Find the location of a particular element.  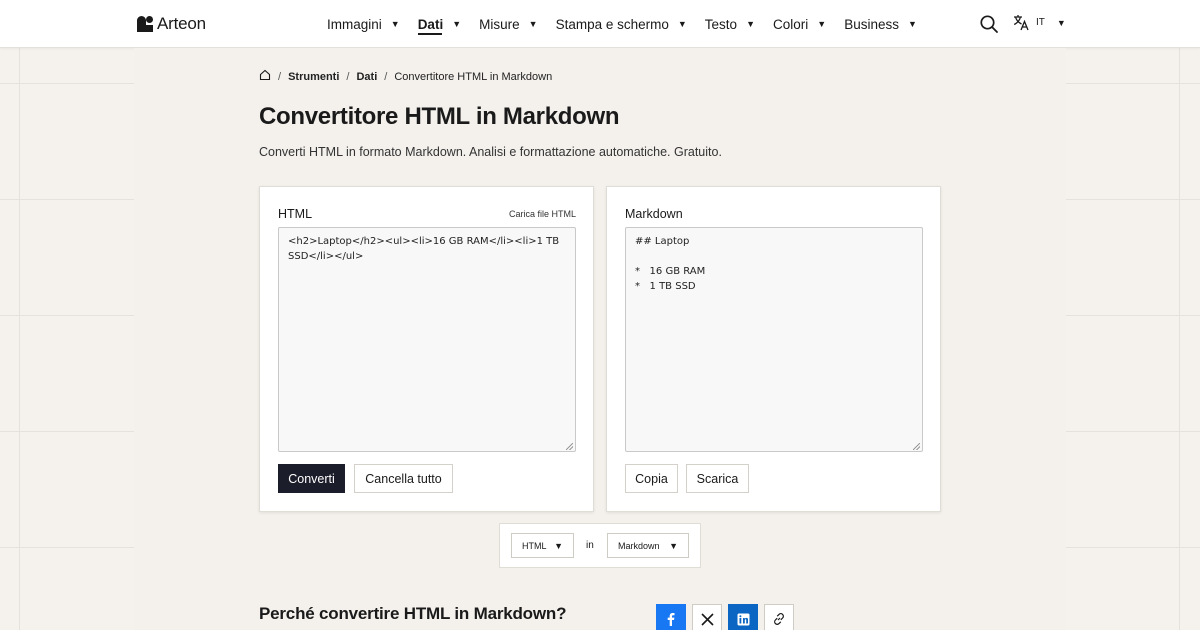

logo: Arteon is located at coordinates (171, 24).